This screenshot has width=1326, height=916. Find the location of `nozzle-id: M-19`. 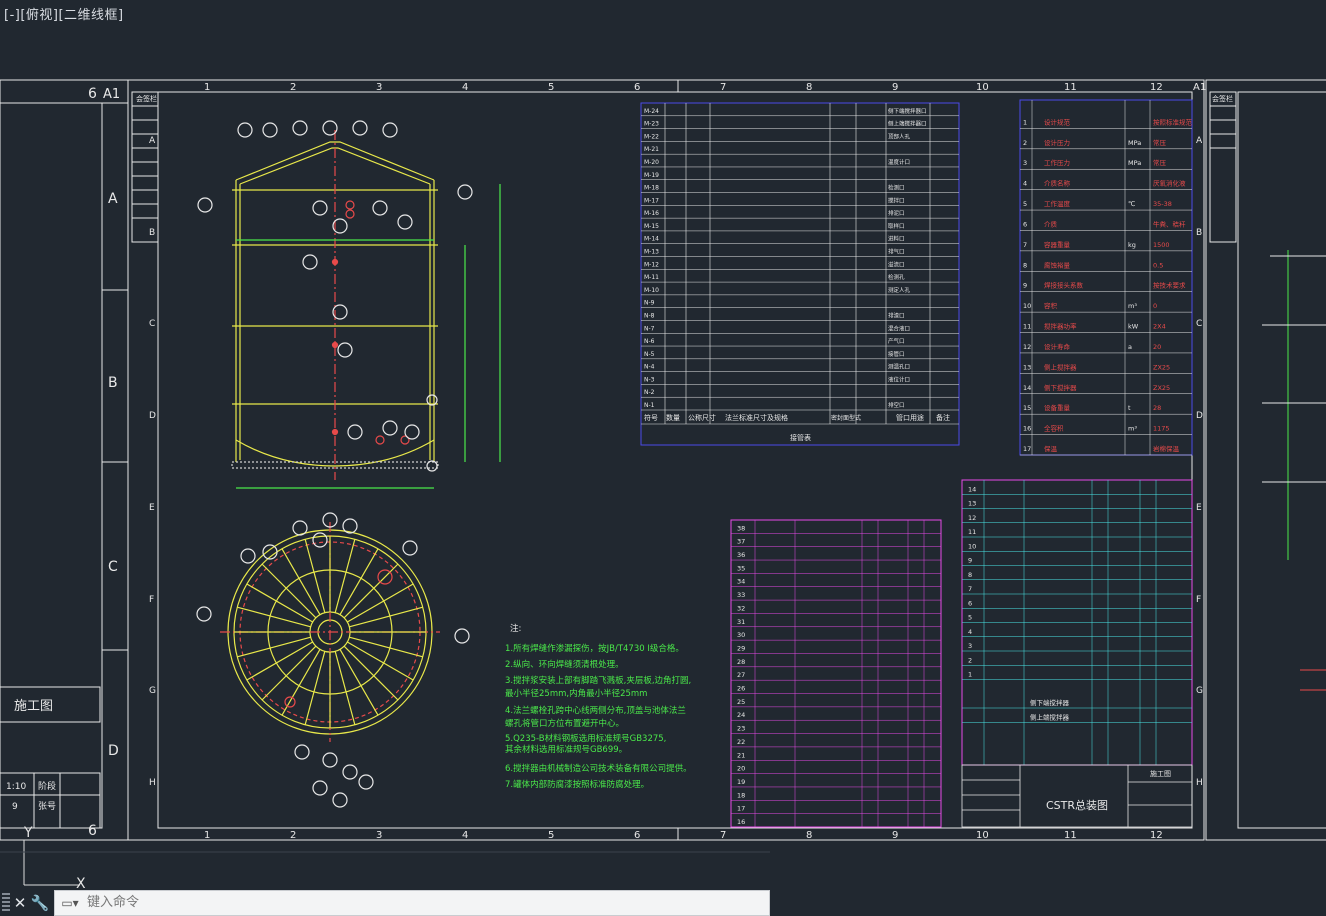

nozzle-id: M-19 is located at coordinates (651, 175).